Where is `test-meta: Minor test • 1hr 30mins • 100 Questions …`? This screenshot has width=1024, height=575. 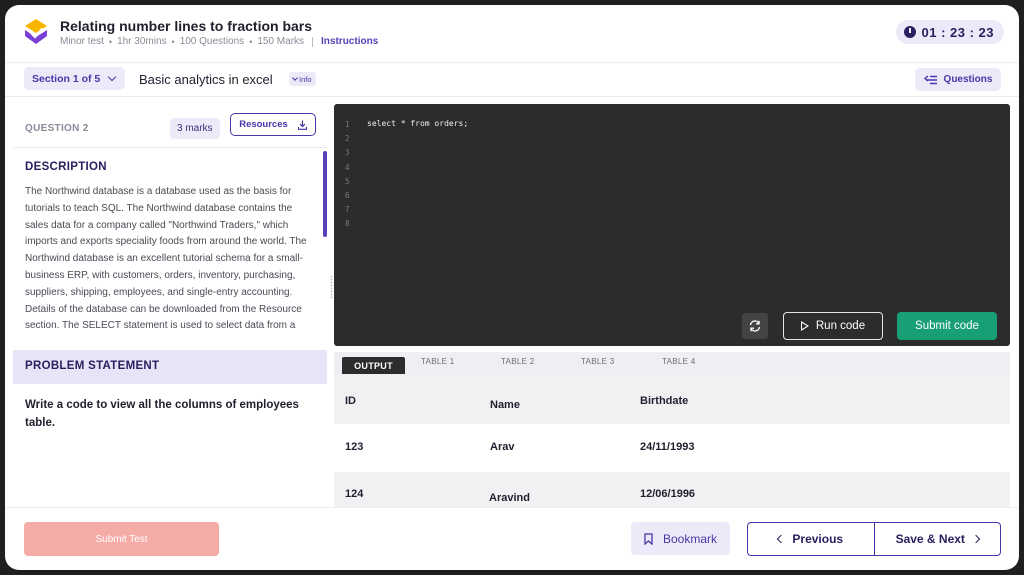 test-meta: Minor test • 1hr 30mins • 100 Questions … is located at coordinates (219, 41).